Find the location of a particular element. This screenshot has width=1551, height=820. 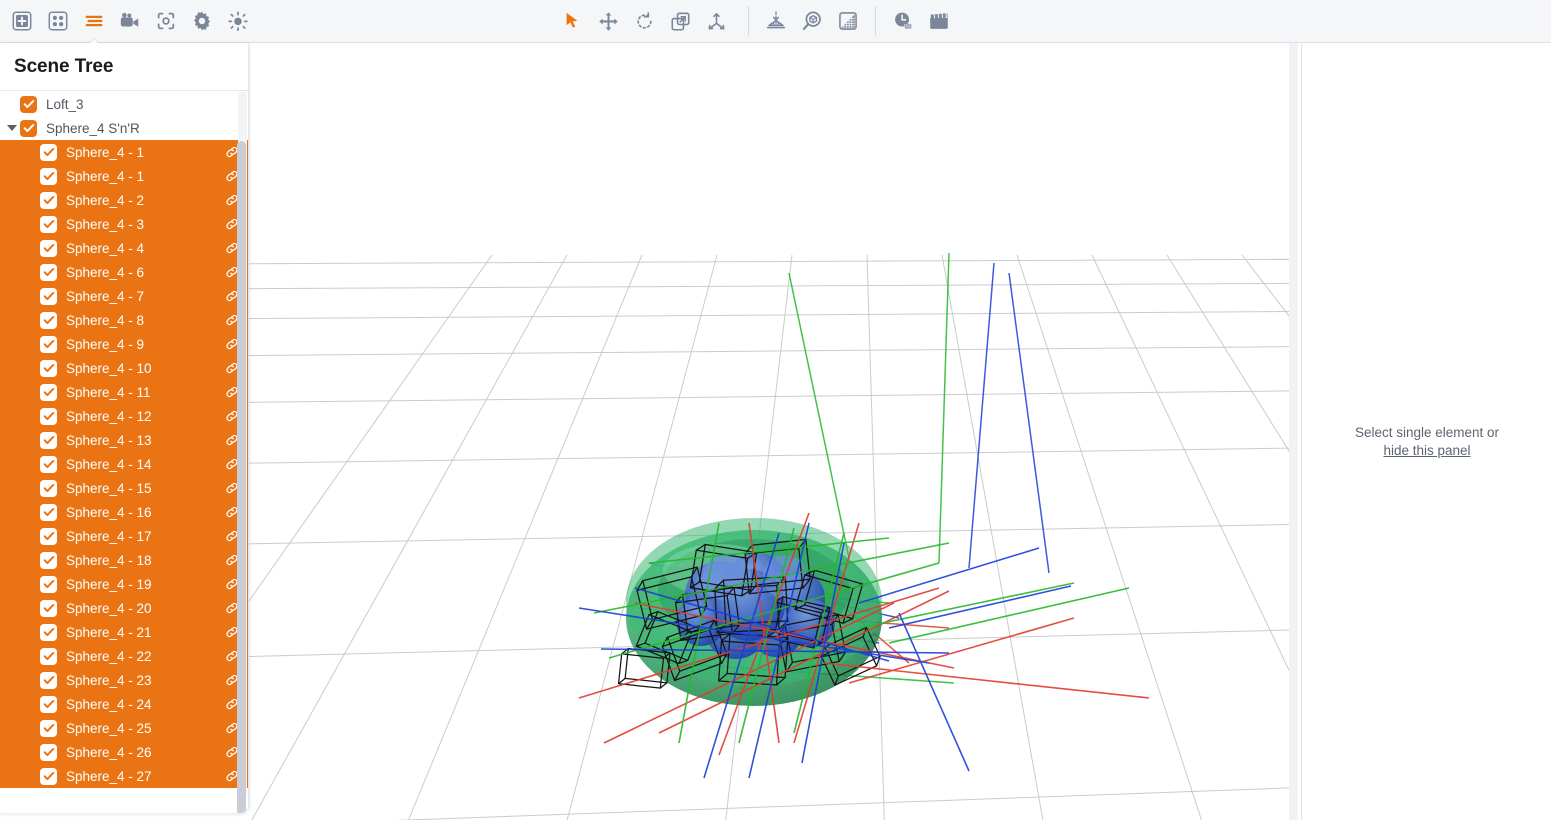

move-arrows-icon is located at coordinates (608, 21).